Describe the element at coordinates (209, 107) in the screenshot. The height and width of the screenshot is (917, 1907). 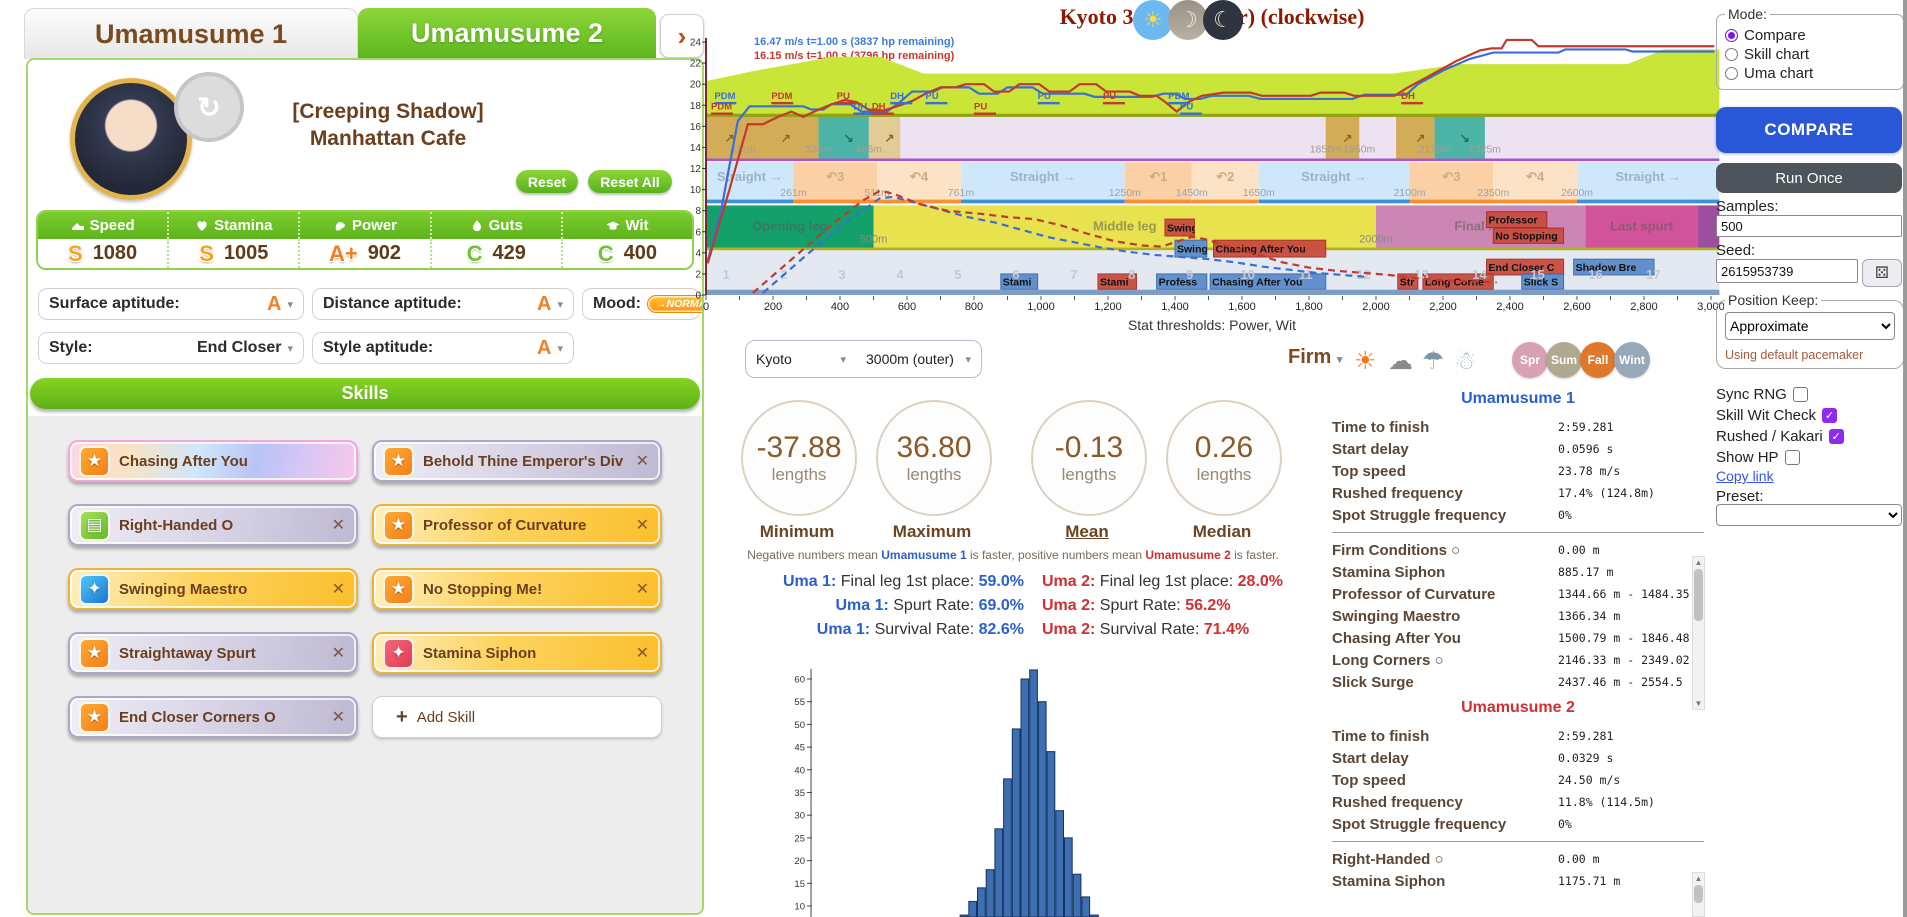
I see `outfit-swap-icon: ↻` at that location.